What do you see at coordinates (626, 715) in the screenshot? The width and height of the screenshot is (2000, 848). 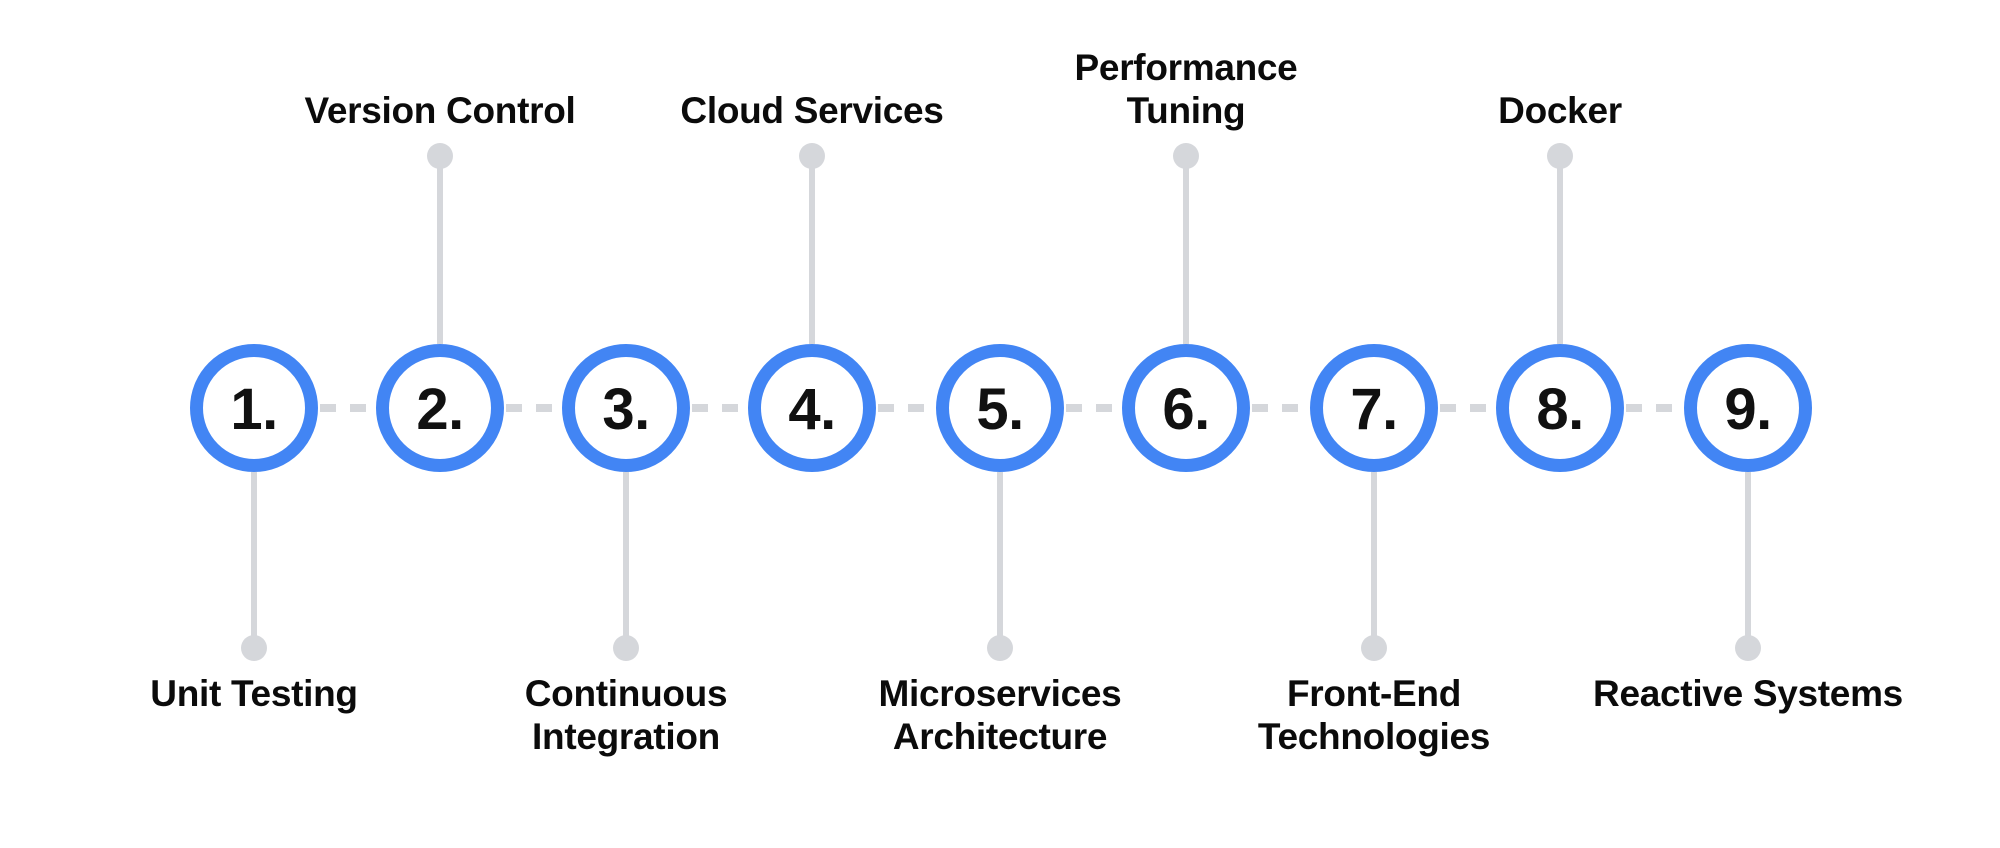 I see `step-label: Continuous Integration` at bounding box center [626, 715].